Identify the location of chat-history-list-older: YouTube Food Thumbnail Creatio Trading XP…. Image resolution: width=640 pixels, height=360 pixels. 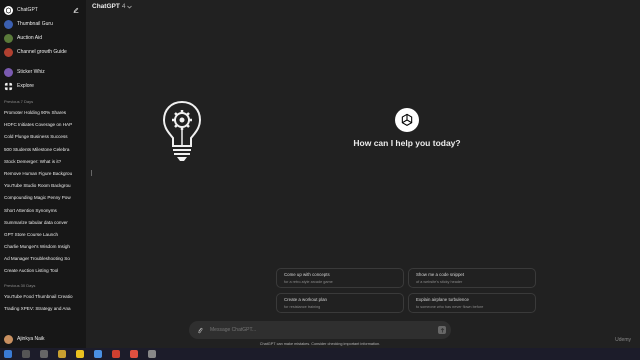
(43, 303).